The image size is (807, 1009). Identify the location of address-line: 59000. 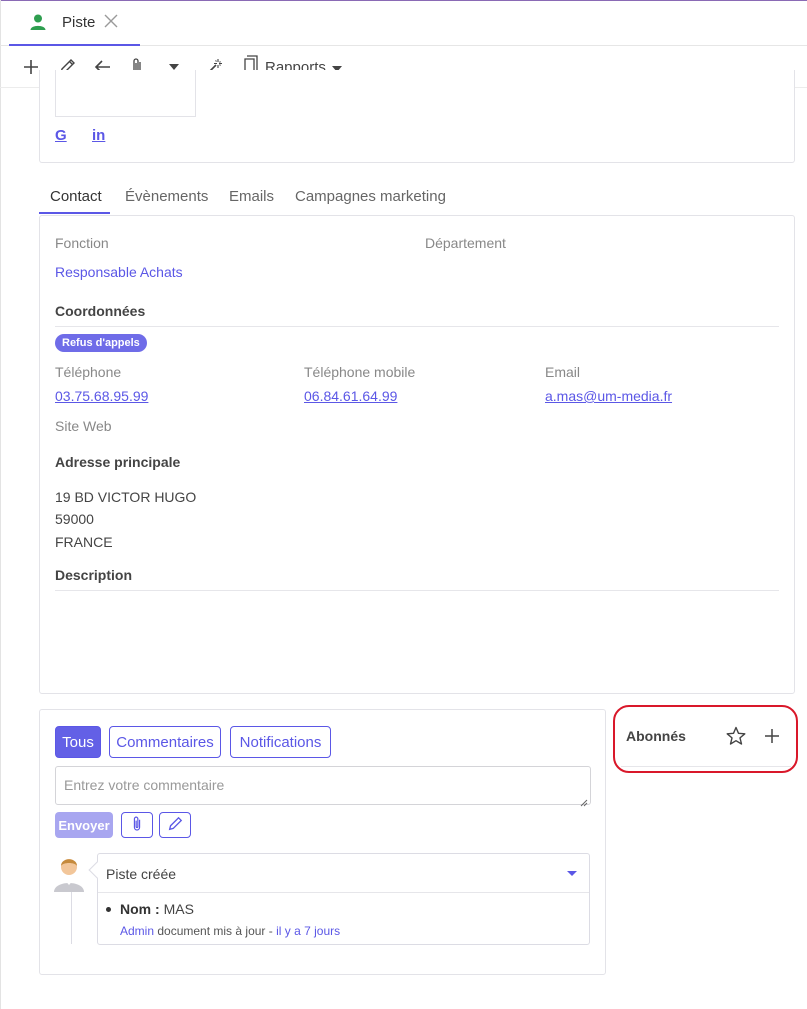
(74, 519).